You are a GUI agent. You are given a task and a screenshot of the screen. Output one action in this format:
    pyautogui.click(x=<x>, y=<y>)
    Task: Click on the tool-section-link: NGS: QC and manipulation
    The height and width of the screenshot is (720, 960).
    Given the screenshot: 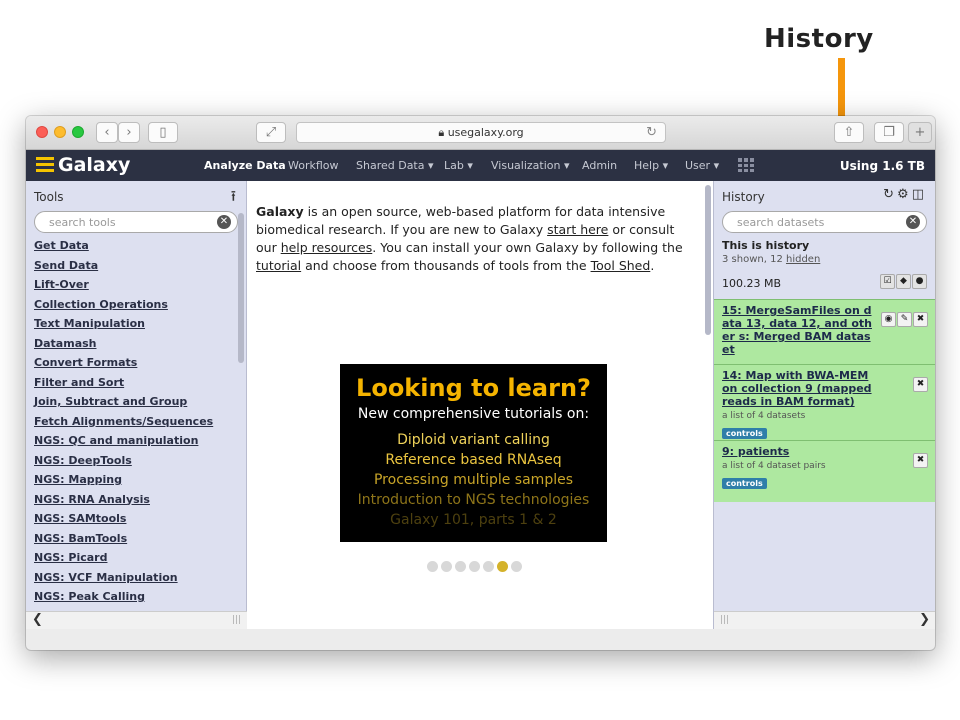 What is the action you would take?
    pyautogui.click(x=136, y=444)
    